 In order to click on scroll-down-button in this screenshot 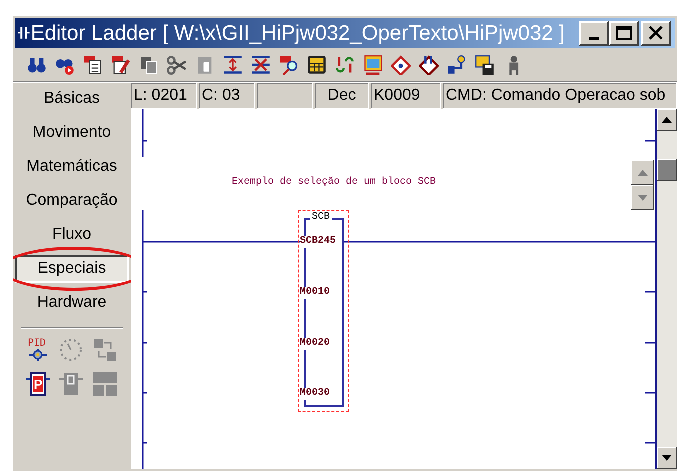, I will do `click(667, 458)`.